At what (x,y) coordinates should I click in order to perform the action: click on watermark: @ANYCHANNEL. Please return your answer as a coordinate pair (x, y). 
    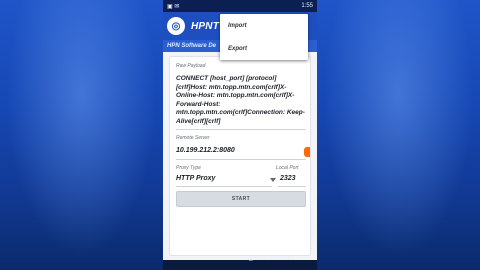
    Looking at the image, I should click on (272, 259).